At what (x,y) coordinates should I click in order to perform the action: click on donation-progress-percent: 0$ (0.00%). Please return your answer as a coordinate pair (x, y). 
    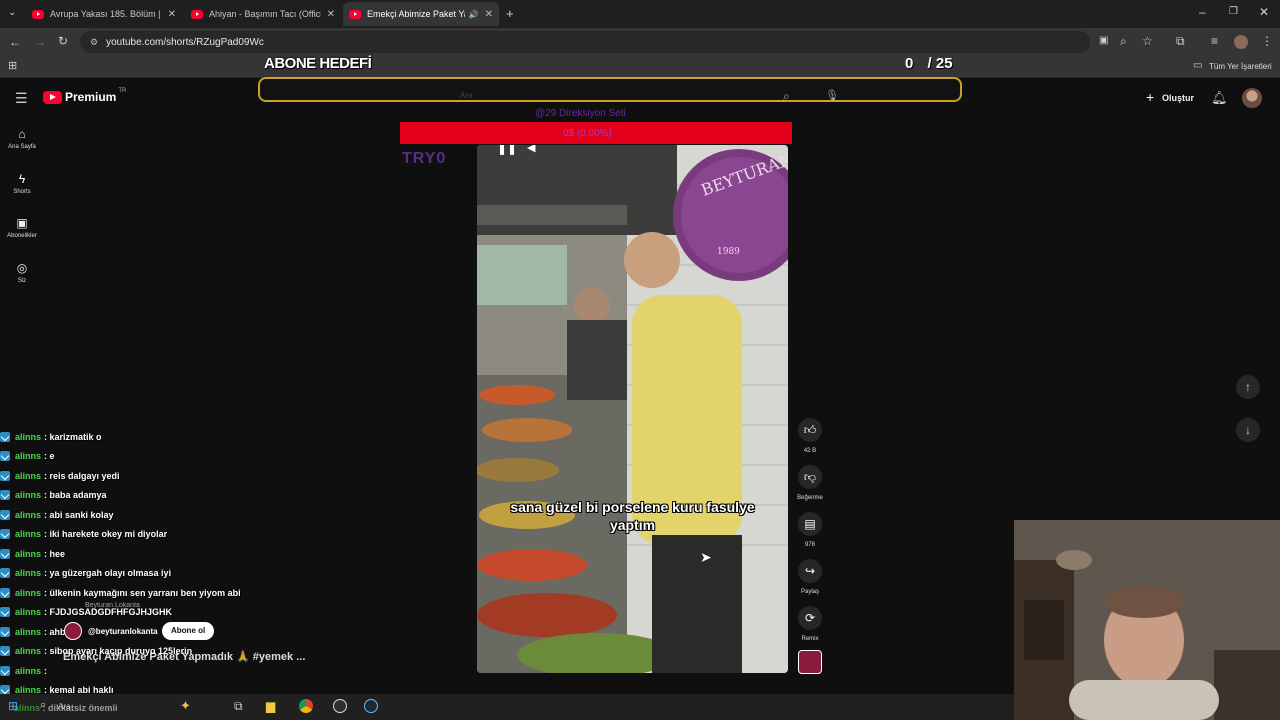
    Looking at the image, I should click on (587, 133).